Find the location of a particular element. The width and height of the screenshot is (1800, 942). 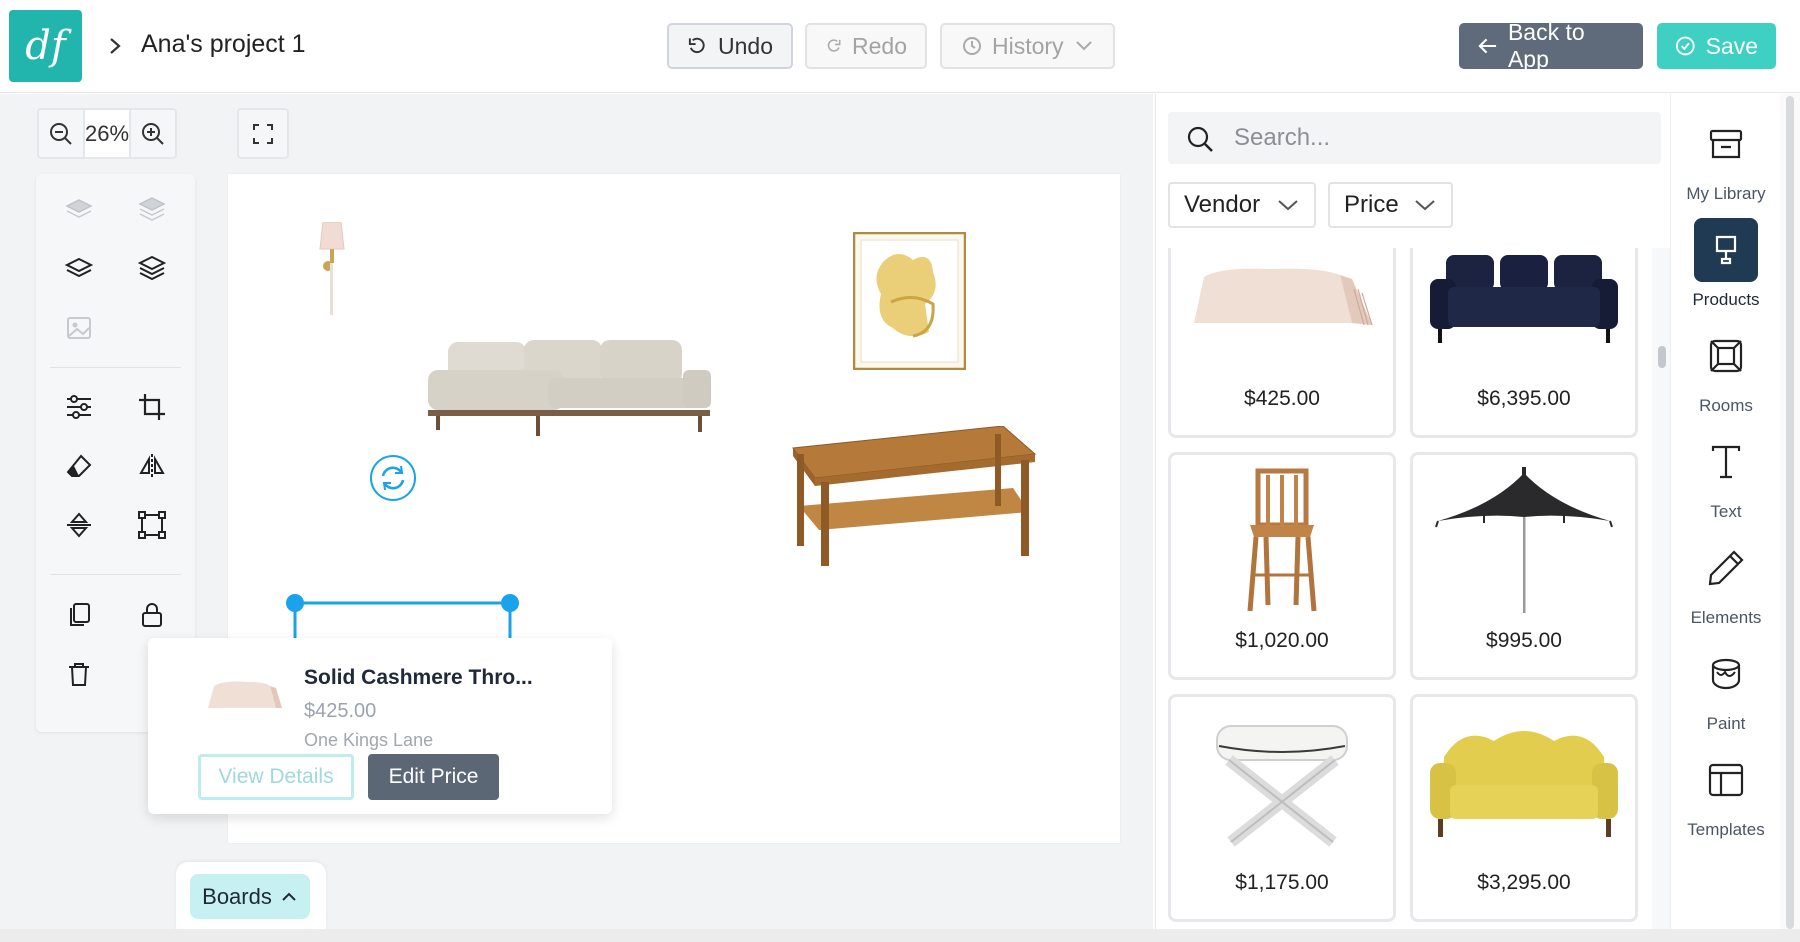

price-filter-label: Price is located at coordinates (1371, 204).